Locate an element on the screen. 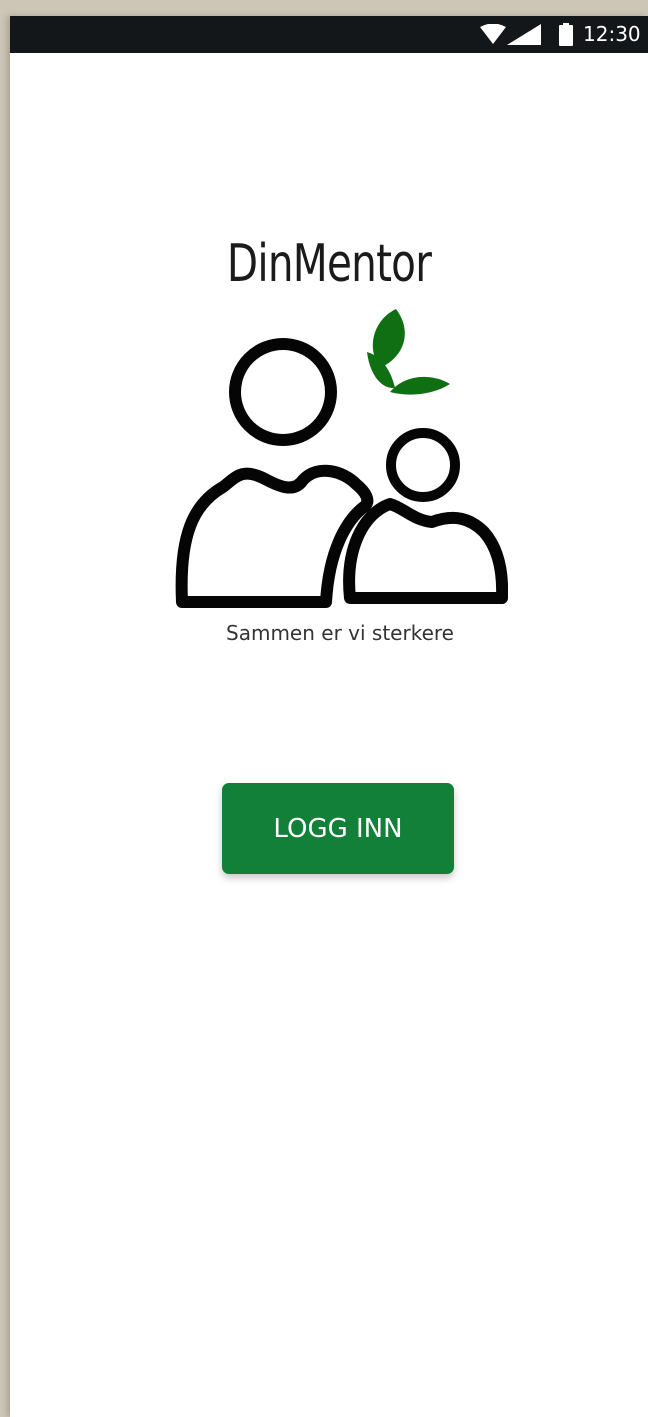  leaf-right is located at coordinates (420, 385).